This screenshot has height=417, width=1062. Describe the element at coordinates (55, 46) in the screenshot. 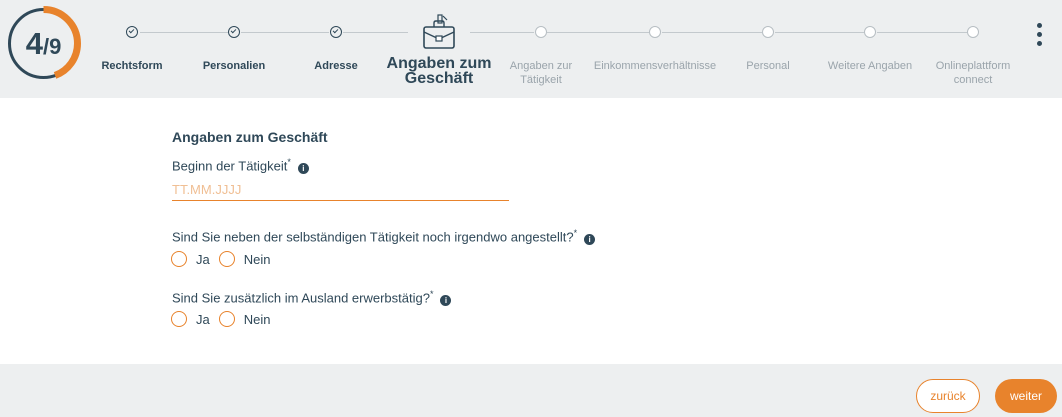

I see `progress-total: 9` at that location.